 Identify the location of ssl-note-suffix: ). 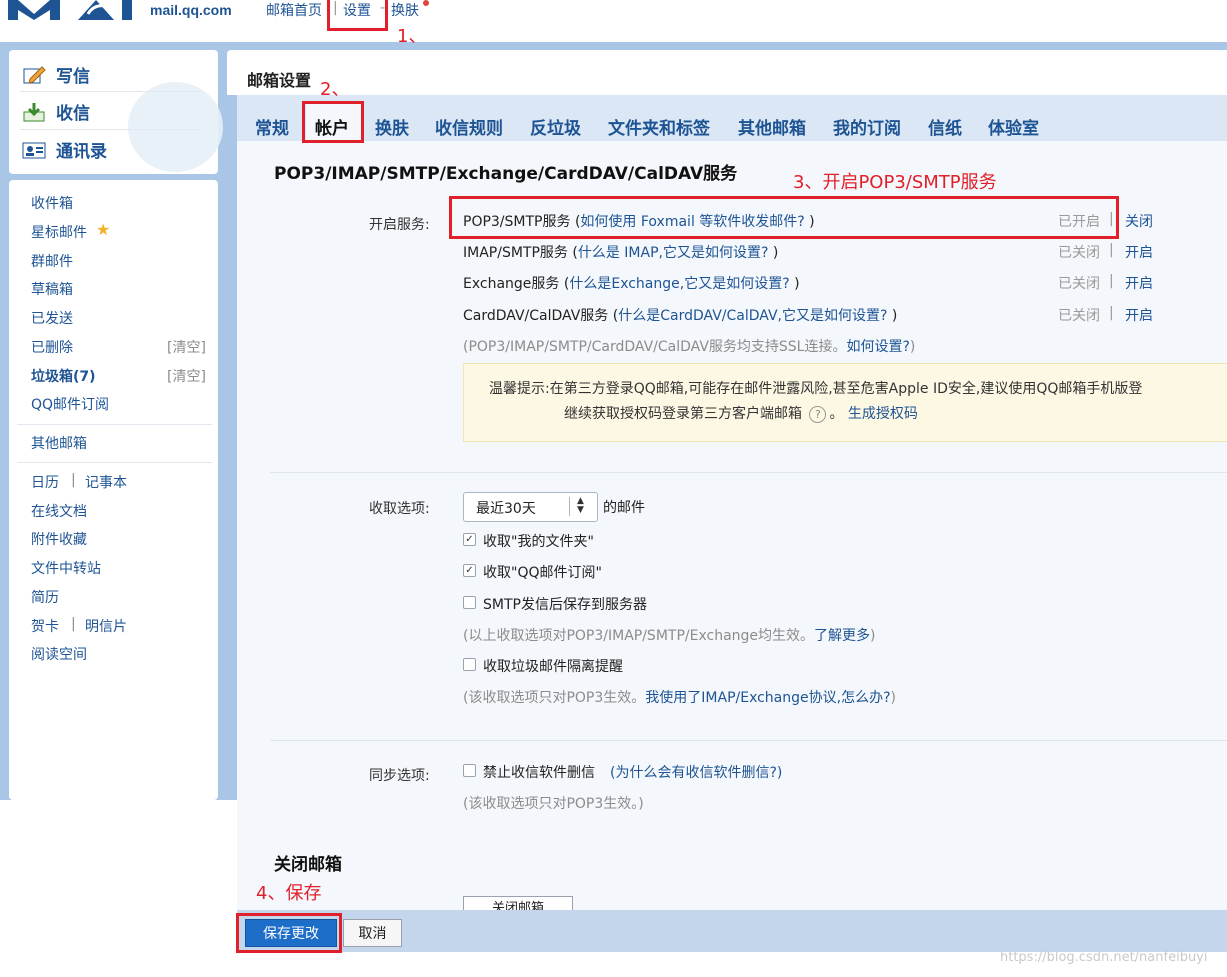
(912, 347).